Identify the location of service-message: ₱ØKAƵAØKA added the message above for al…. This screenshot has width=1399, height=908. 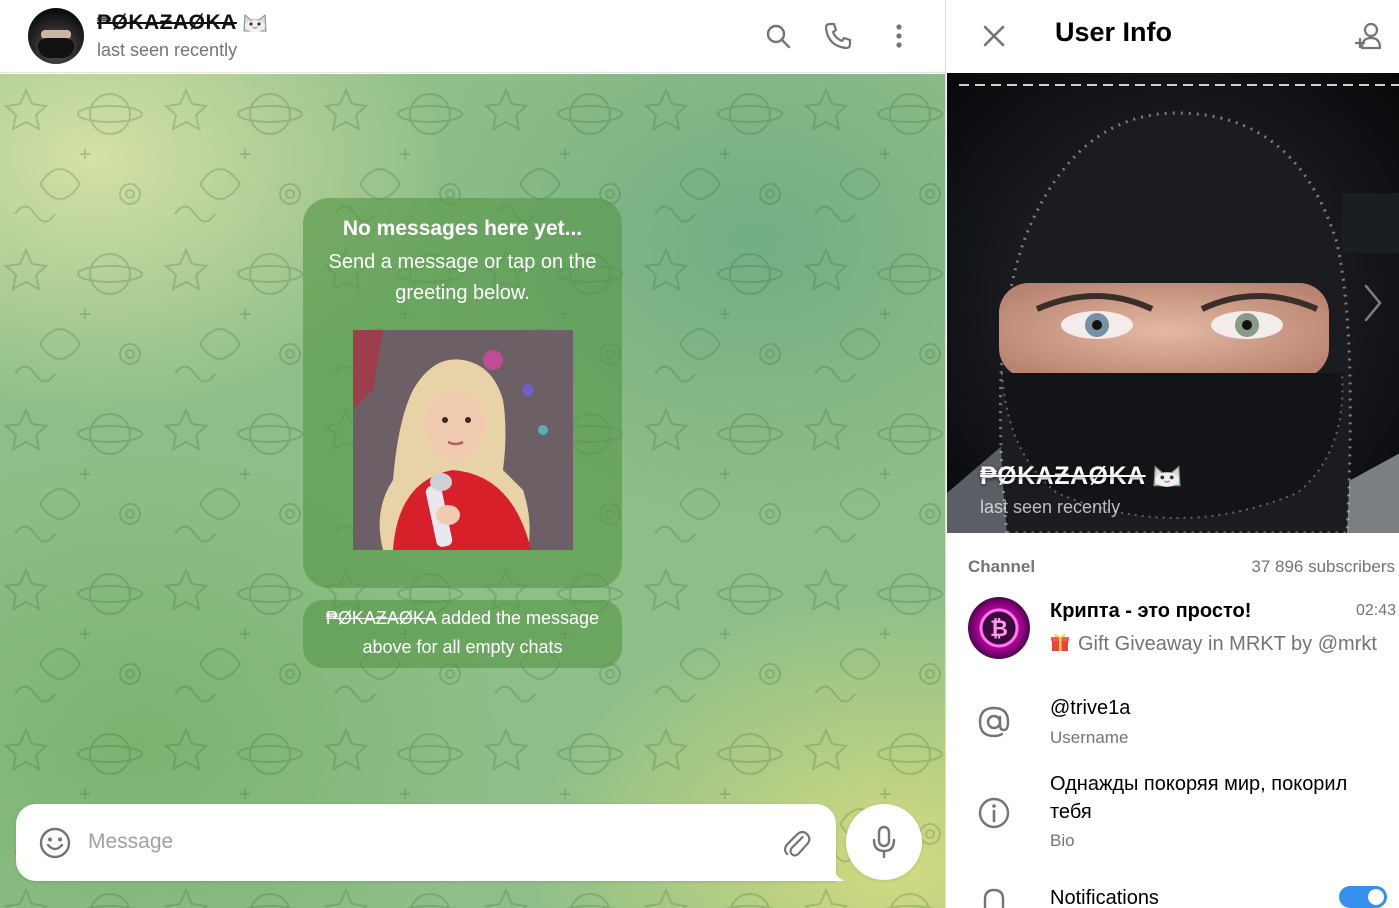
(462, 634).